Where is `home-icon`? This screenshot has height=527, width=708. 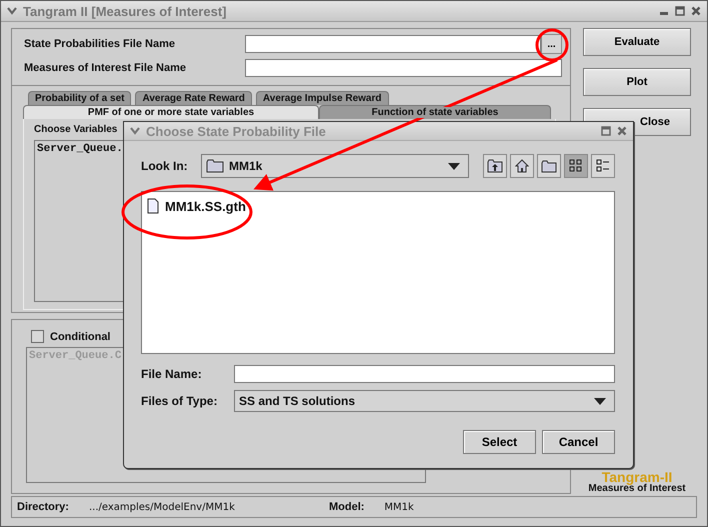
home-icon is located at coordinates (522, 166).